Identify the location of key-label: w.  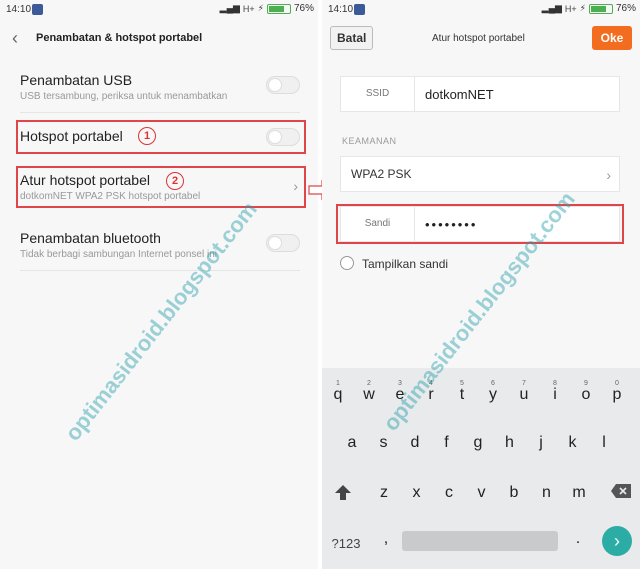
(369, 394).